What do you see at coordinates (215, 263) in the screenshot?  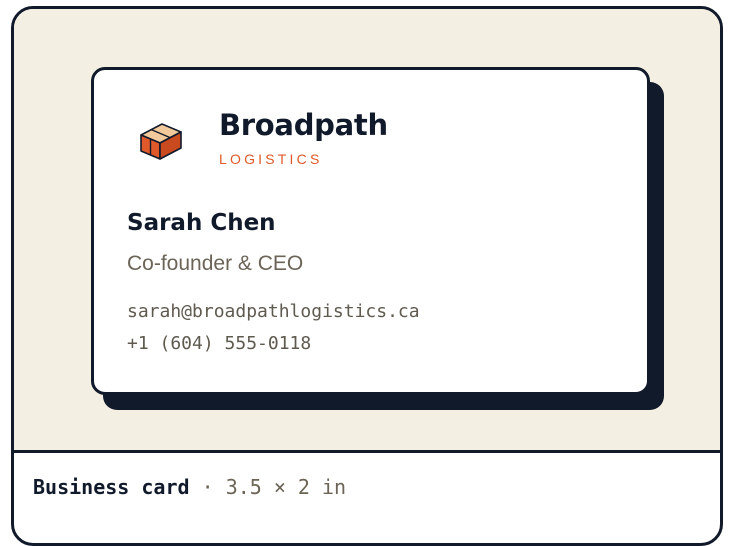 I see `person-role: Co-founder & CEO` at bounding box center [215, 263].